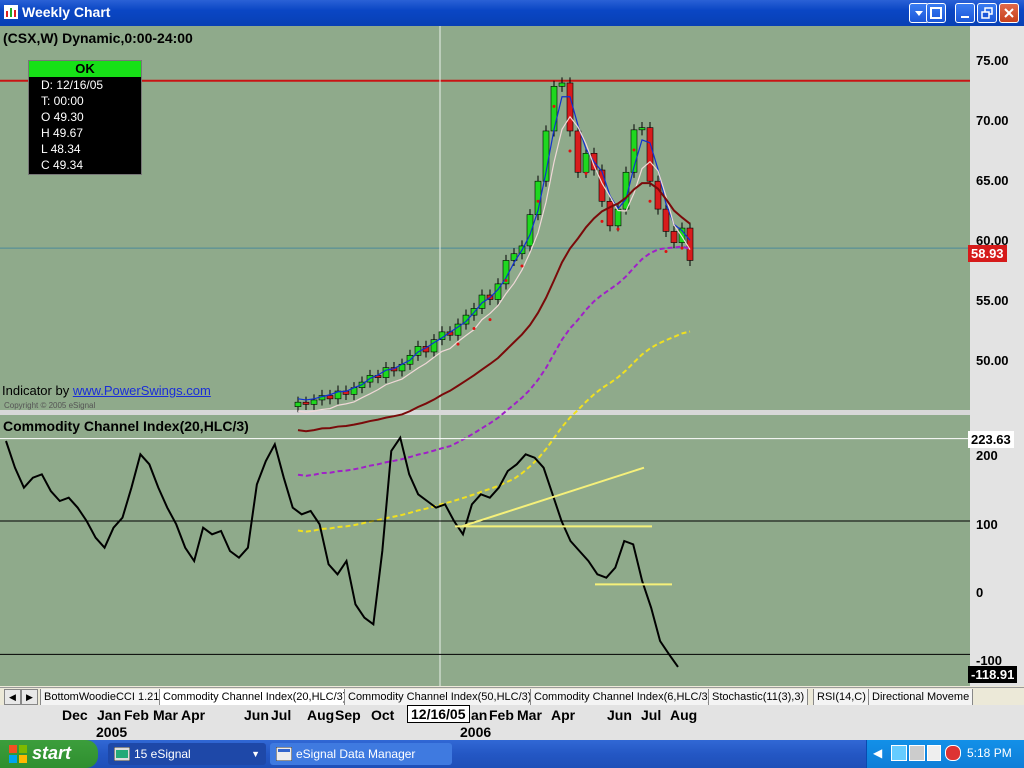 Image resolution: width=1024 pixels, height=768 pixels. What do you see at coordinates (841, 697) in the screenshot?
I see `tab-rsi: RSI(14,C)` at bounding box center [841, 697].